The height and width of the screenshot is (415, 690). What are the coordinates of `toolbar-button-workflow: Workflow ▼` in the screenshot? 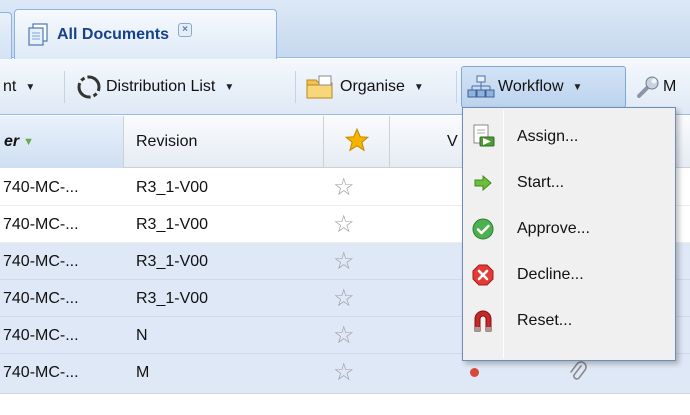 It's located at (524, 87).